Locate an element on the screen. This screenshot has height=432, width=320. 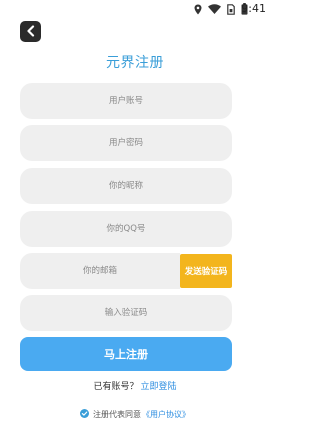
send-code-button: 发送验证码 is located at coordinates (206, 271).